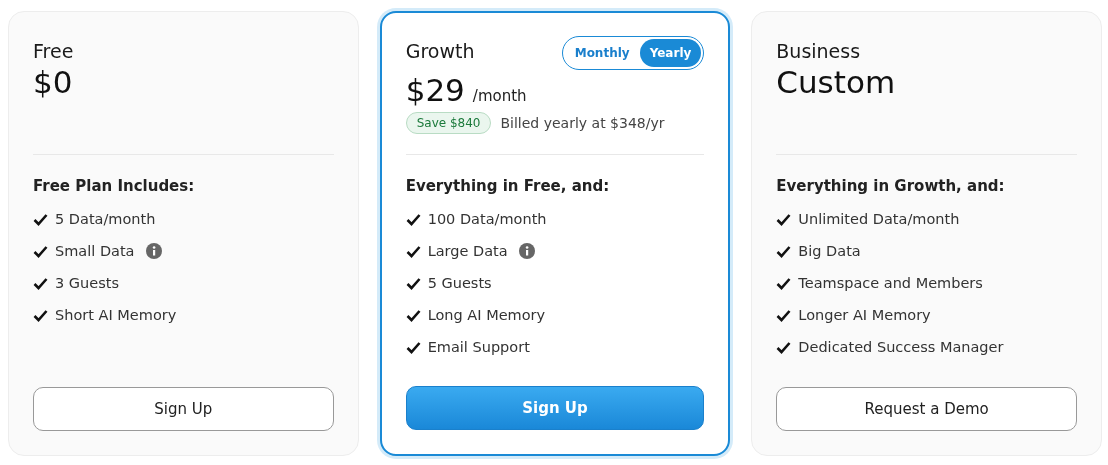 The height and width of the screenshot is (465, 1108). I want to click on price-unit: /month, so click(499, 96).